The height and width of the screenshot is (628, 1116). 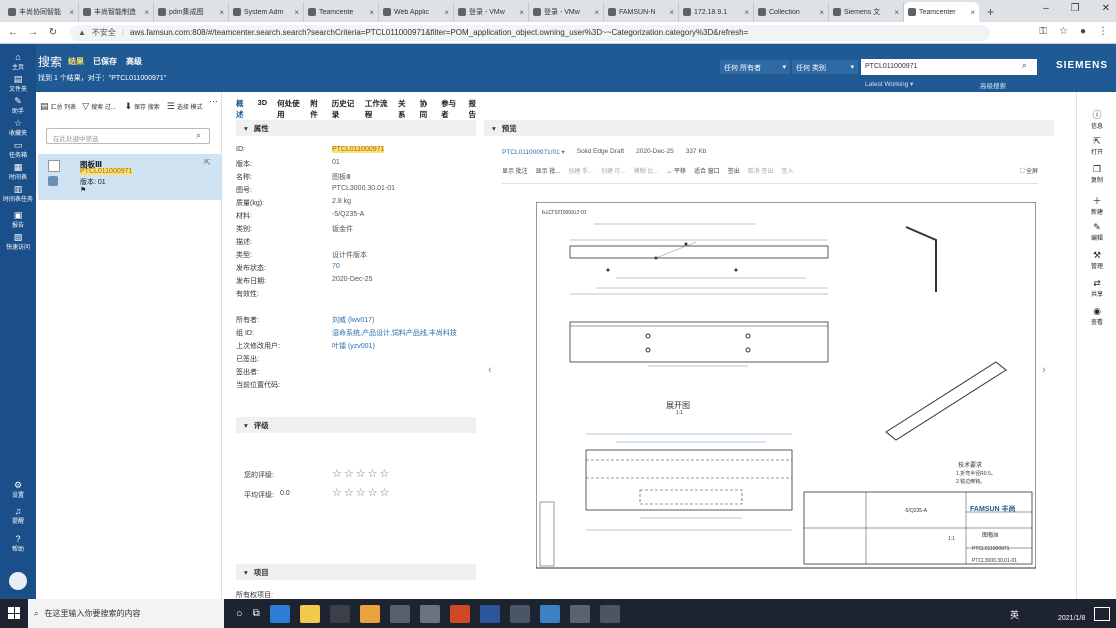 I want to click on tab-reports: 报告, so click(x=474, y=110).